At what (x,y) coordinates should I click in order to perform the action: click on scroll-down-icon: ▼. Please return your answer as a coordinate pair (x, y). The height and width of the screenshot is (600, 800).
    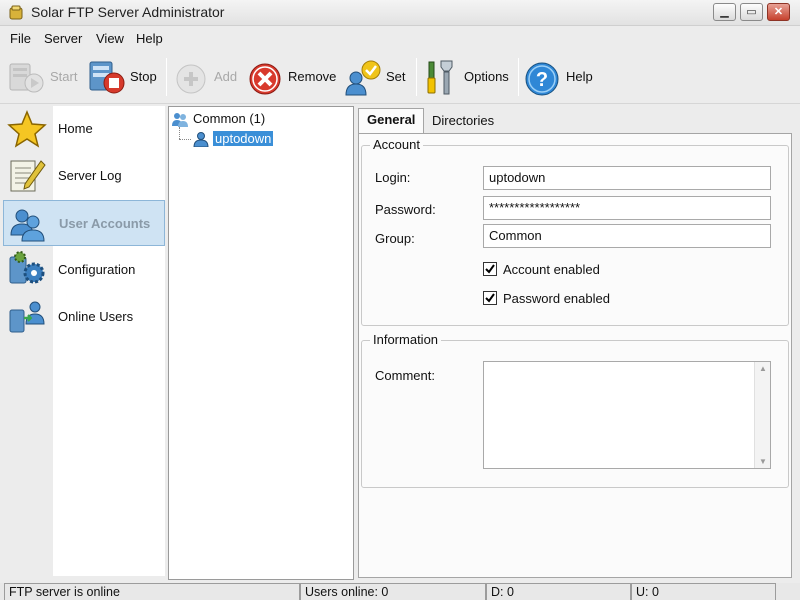
    Looking at the image, I should click on (763, 461).